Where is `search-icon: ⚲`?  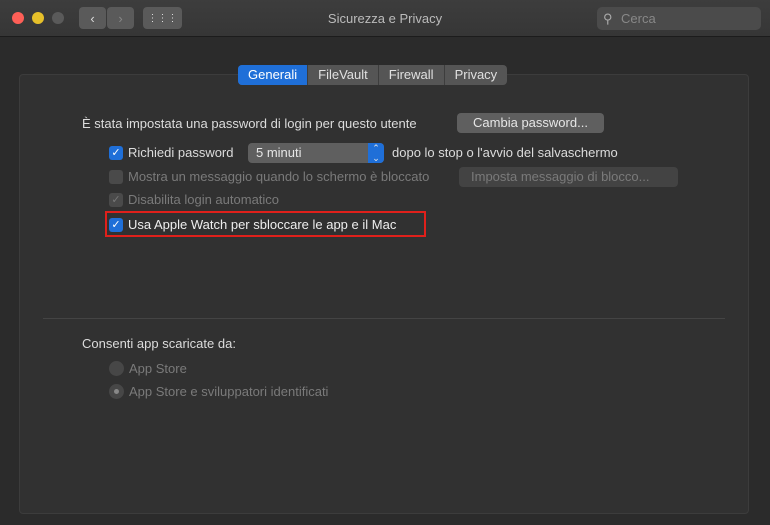 search-icon: ⚲ is located at coordinates (608, 18).